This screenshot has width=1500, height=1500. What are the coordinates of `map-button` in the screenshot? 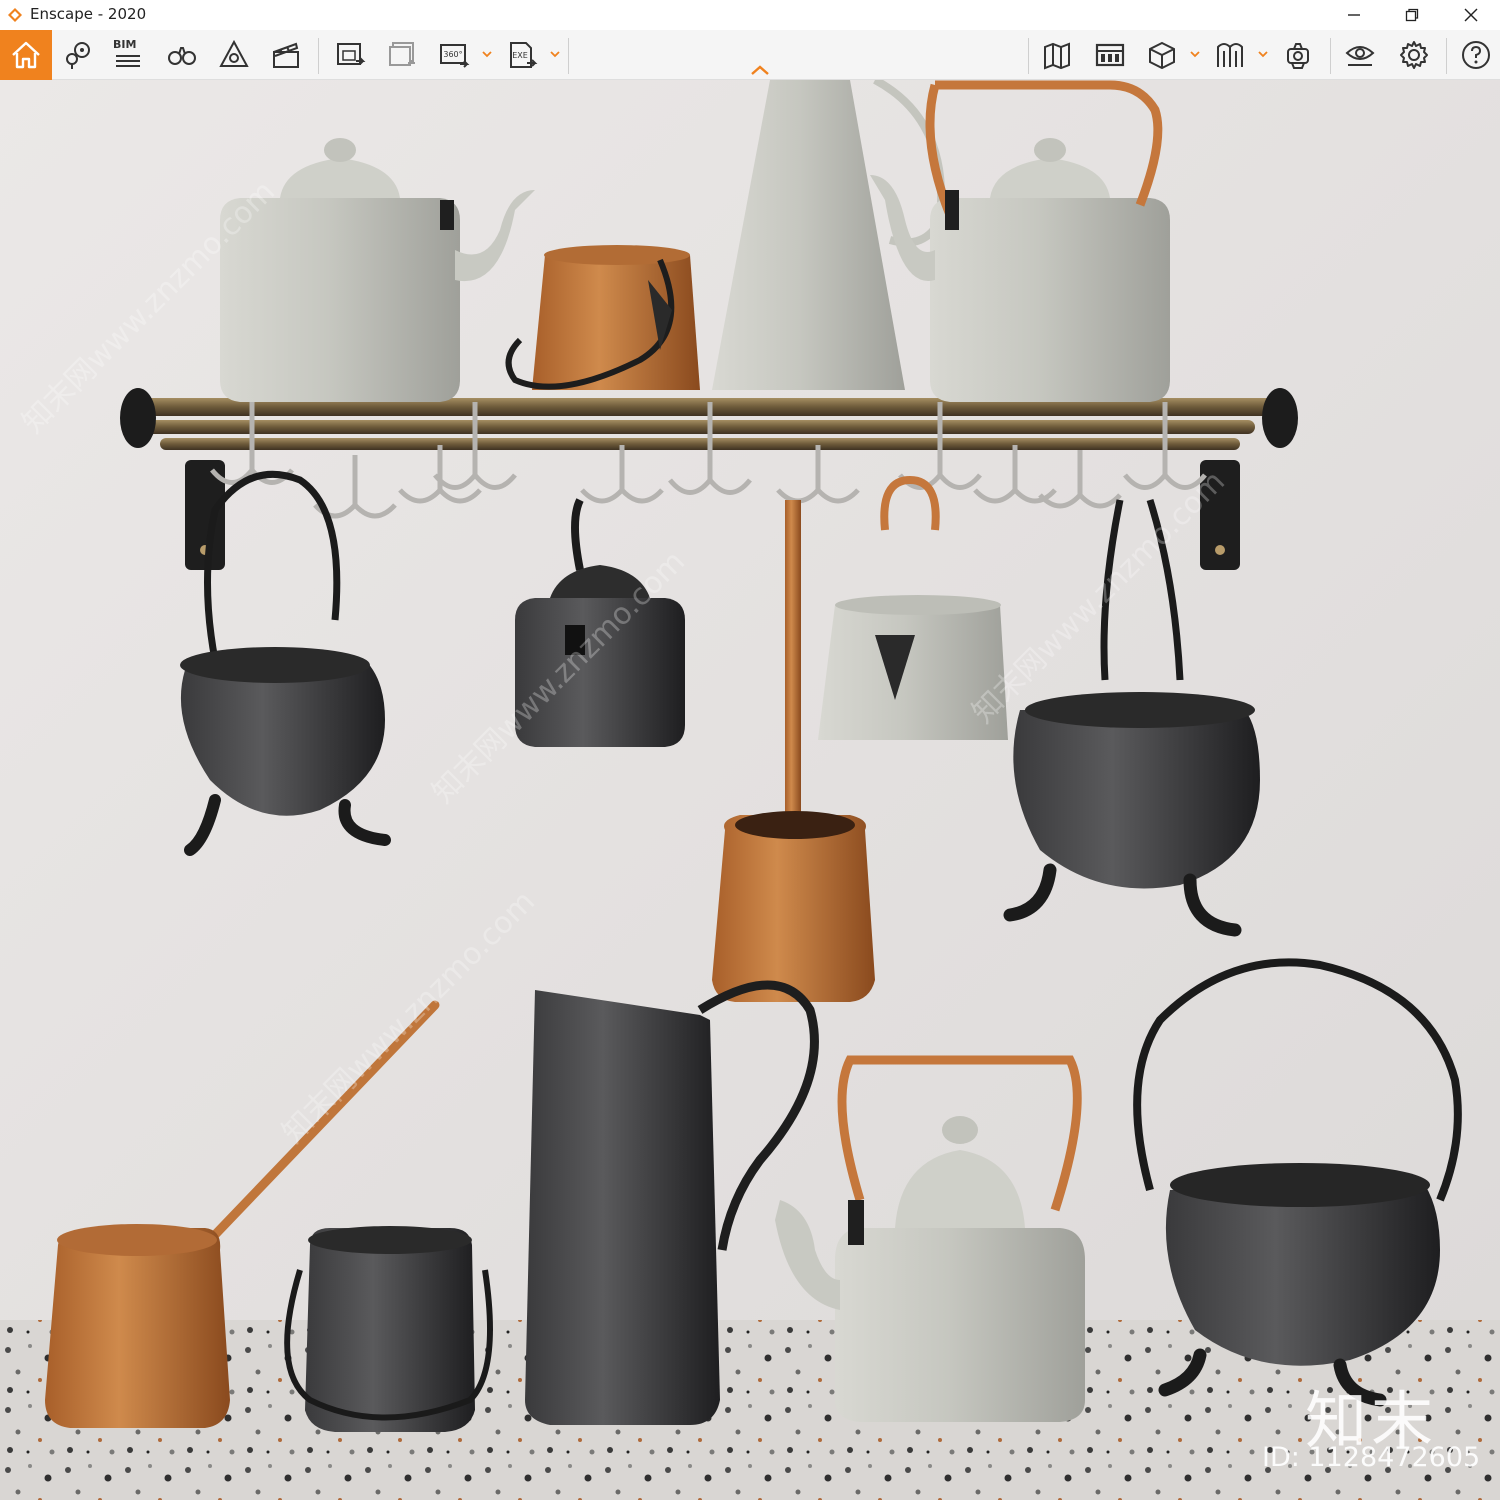 It's located at (1058, 55).